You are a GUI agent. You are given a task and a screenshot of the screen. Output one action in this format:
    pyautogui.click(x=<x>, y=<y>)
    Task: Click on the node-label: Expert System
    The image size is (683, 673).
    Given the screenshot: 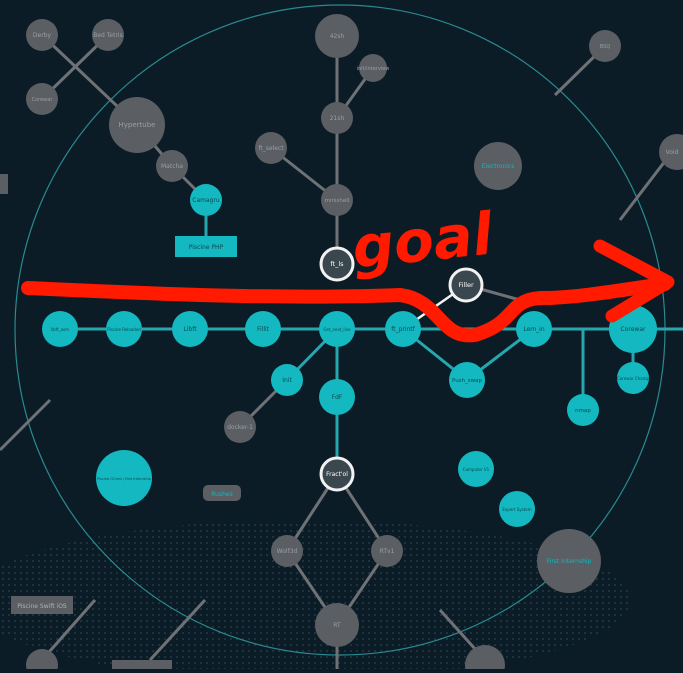 What is the action you would take?
    pyautogui.click(x=516, y=509)
    